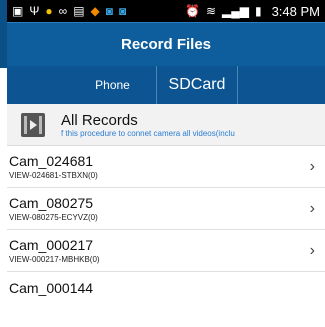 The width and height of the screenshot is (325, 327). Describe the element at coordinates (197, 85) in the screenshot. I see `tab-sdcard: SDCard` at that location.